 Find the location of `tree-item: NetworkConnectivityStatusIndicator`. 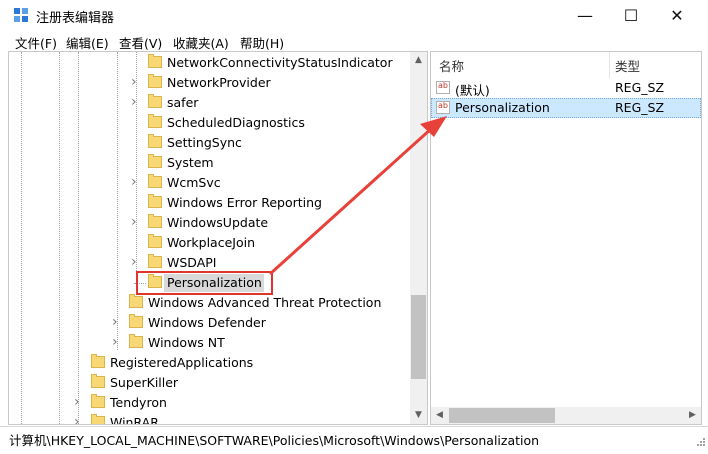

tree-item: NetworkConnectivityStatusIndicator is located at coordinates (209, 63).